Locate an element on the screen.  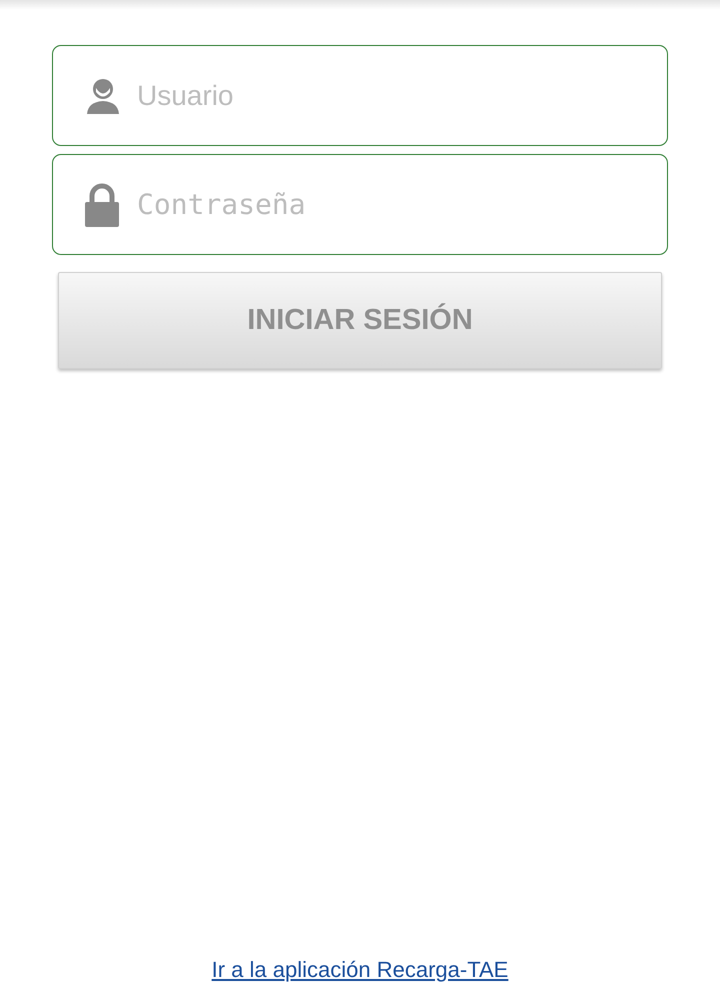
password-field: Contraseña is located at coordinates (360, 204).